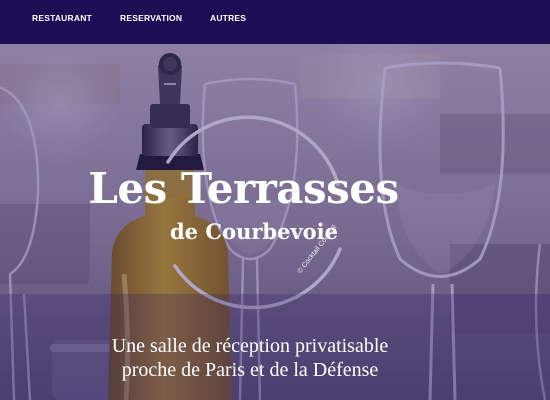  What do you see at coordinates (275, 22) in the screenshot?
I see `top-navbar: RESTAURANT RESERVATION AUTRES` at bounding box center [275, 22].